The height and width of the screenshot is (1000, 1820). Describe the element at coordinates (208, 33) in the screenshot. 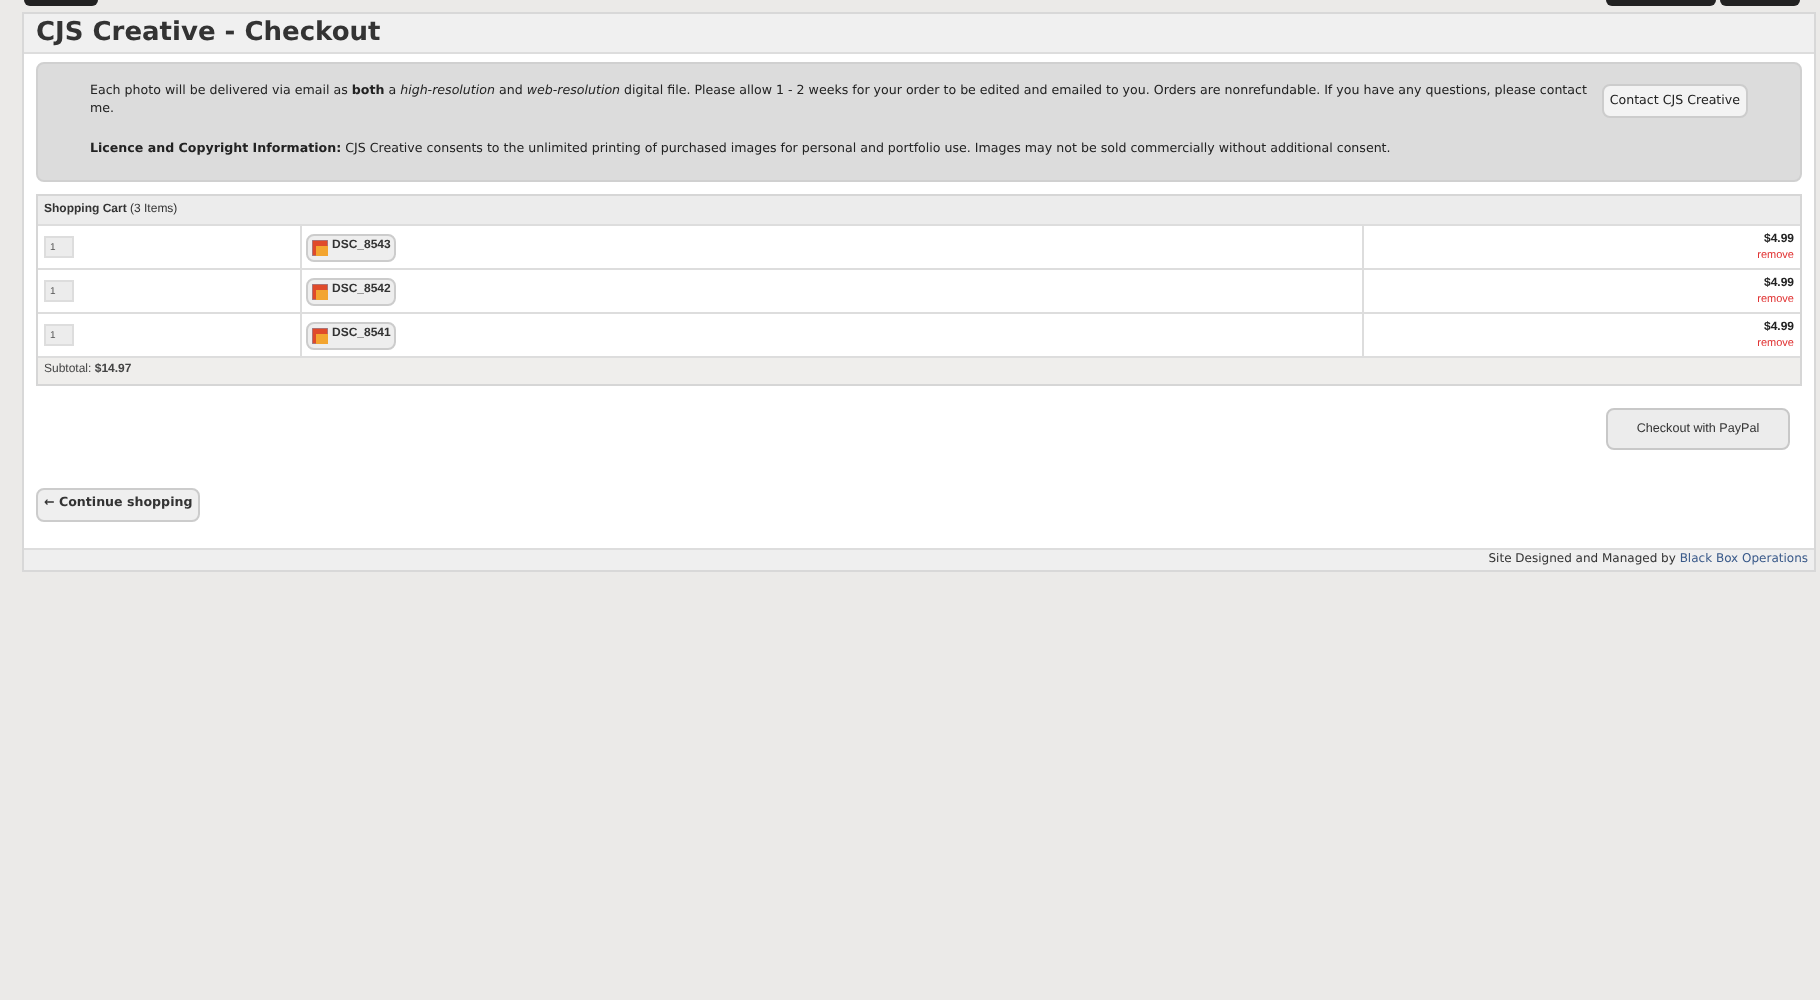

I see `page-title: CJS Creative - Checkout` at that location.